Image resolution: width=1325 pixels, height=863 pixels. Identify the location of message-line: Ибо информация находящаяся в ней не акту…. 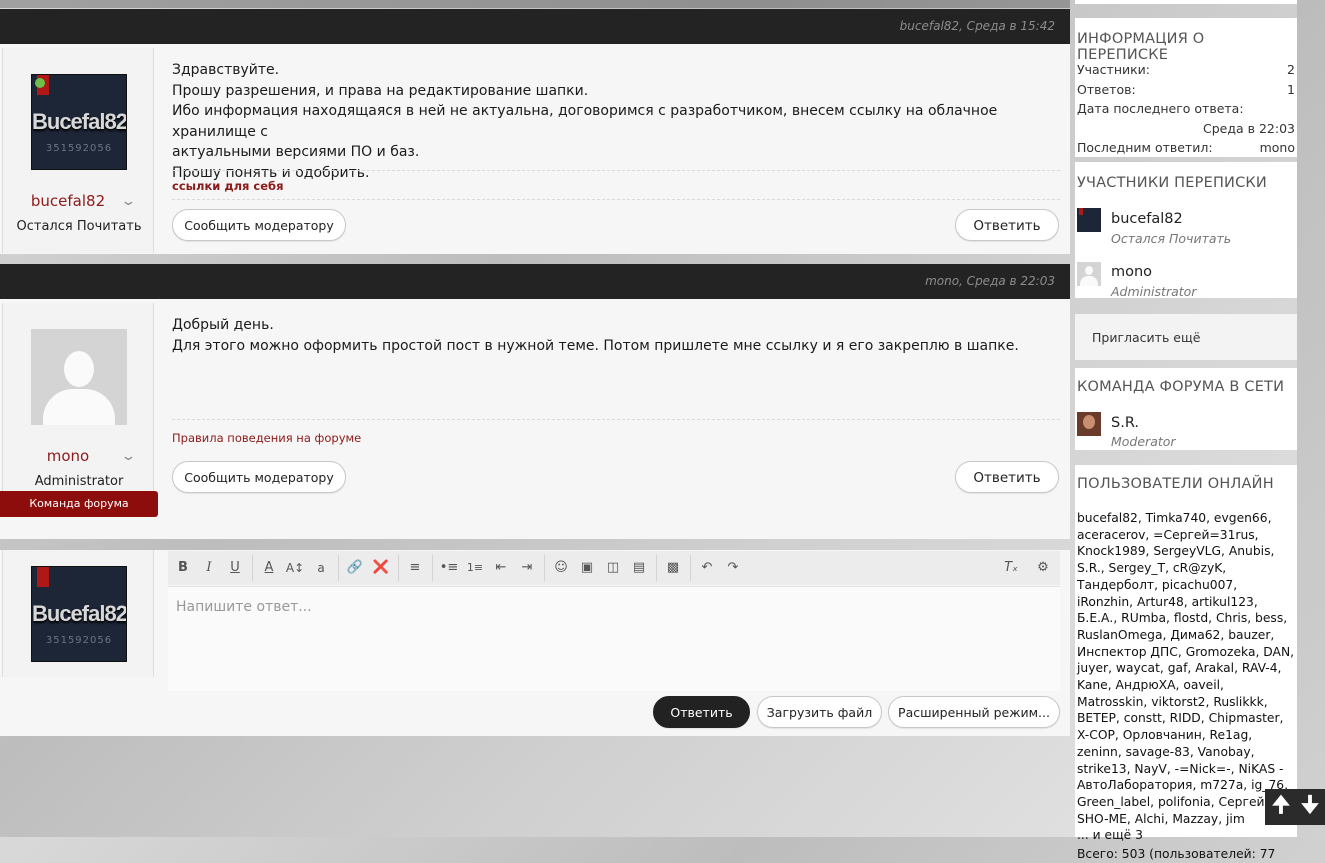
(585, 121).